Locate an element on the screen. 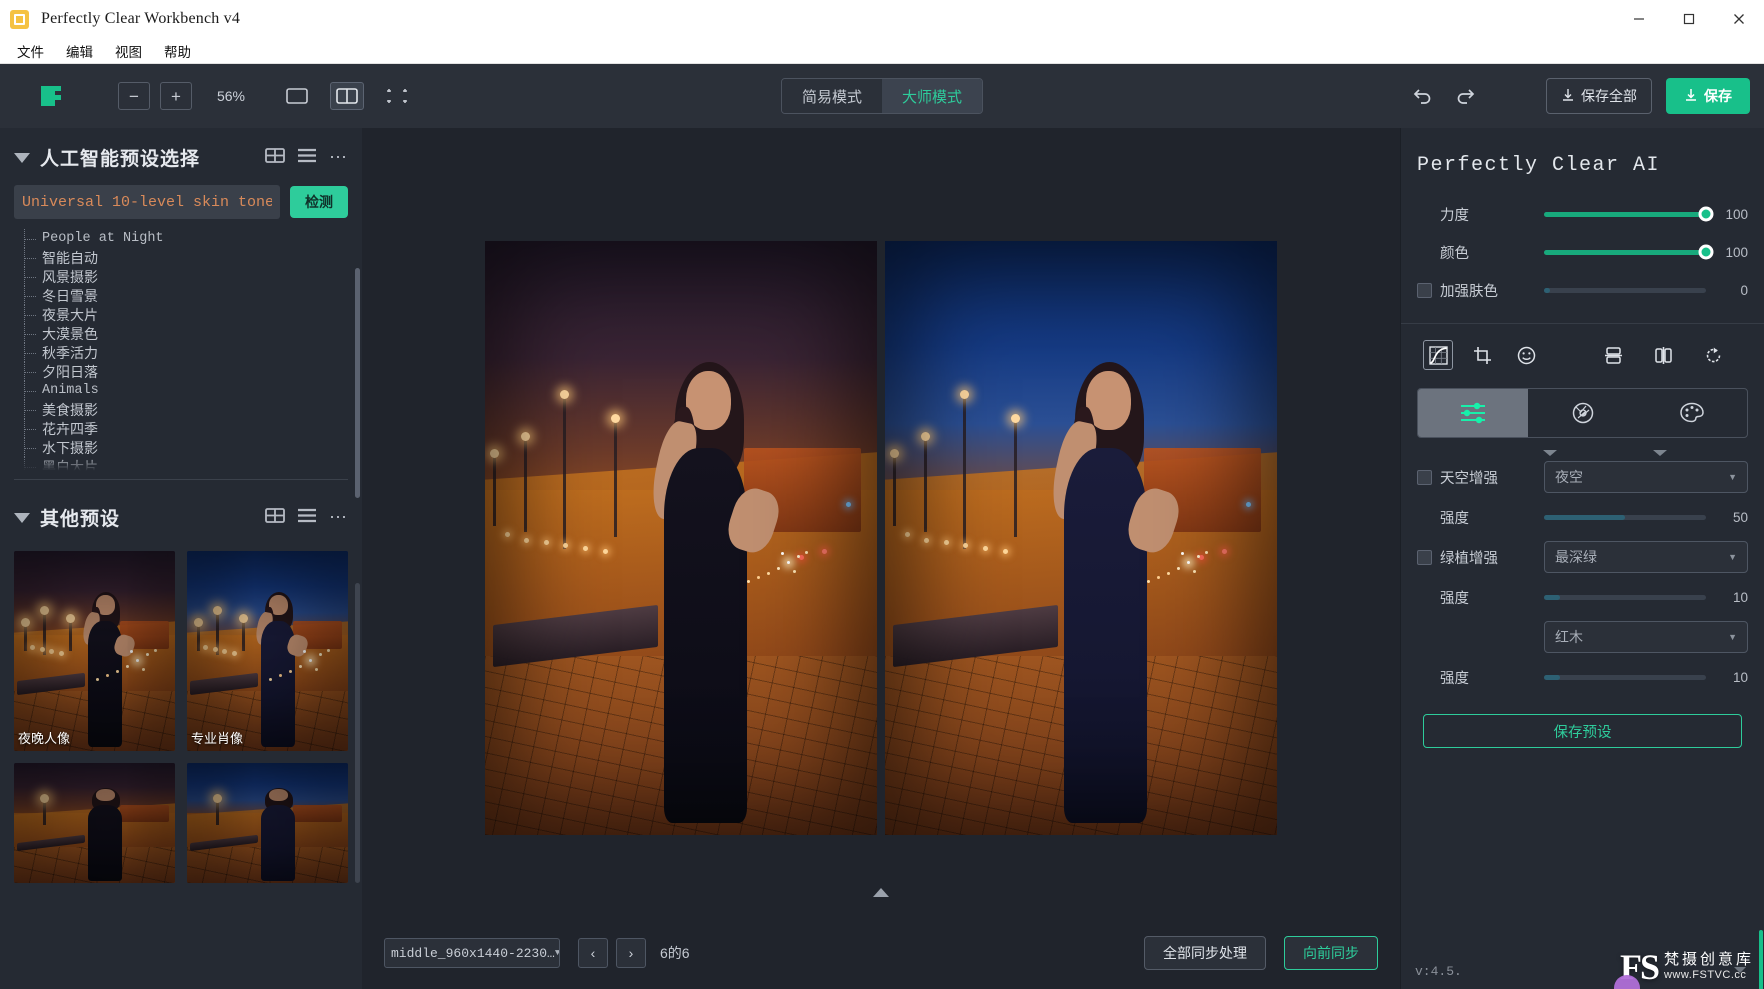  sync-forward-button: 向前同步 is located at coordinates (1331, 953).